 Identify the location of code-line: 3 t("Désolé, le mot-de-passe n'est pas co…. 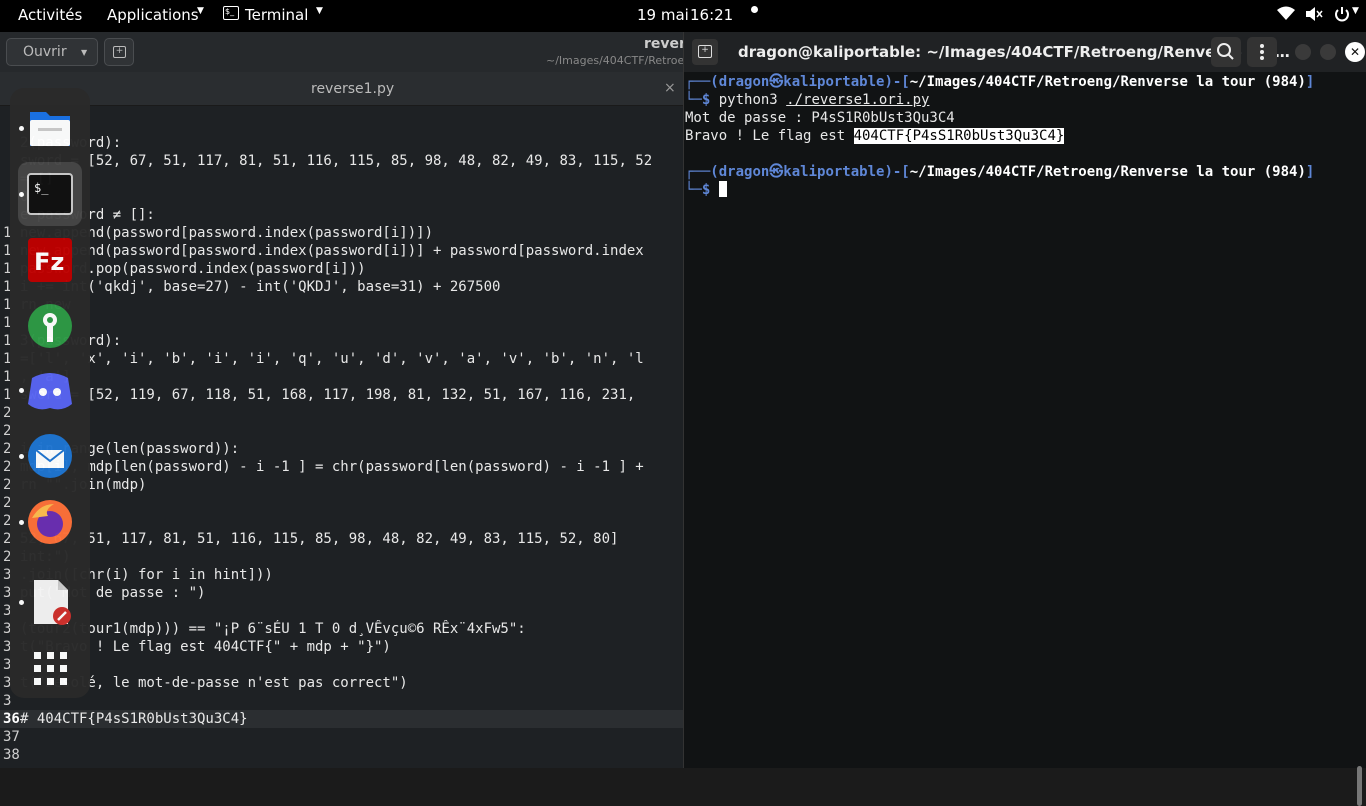
(341, 683).